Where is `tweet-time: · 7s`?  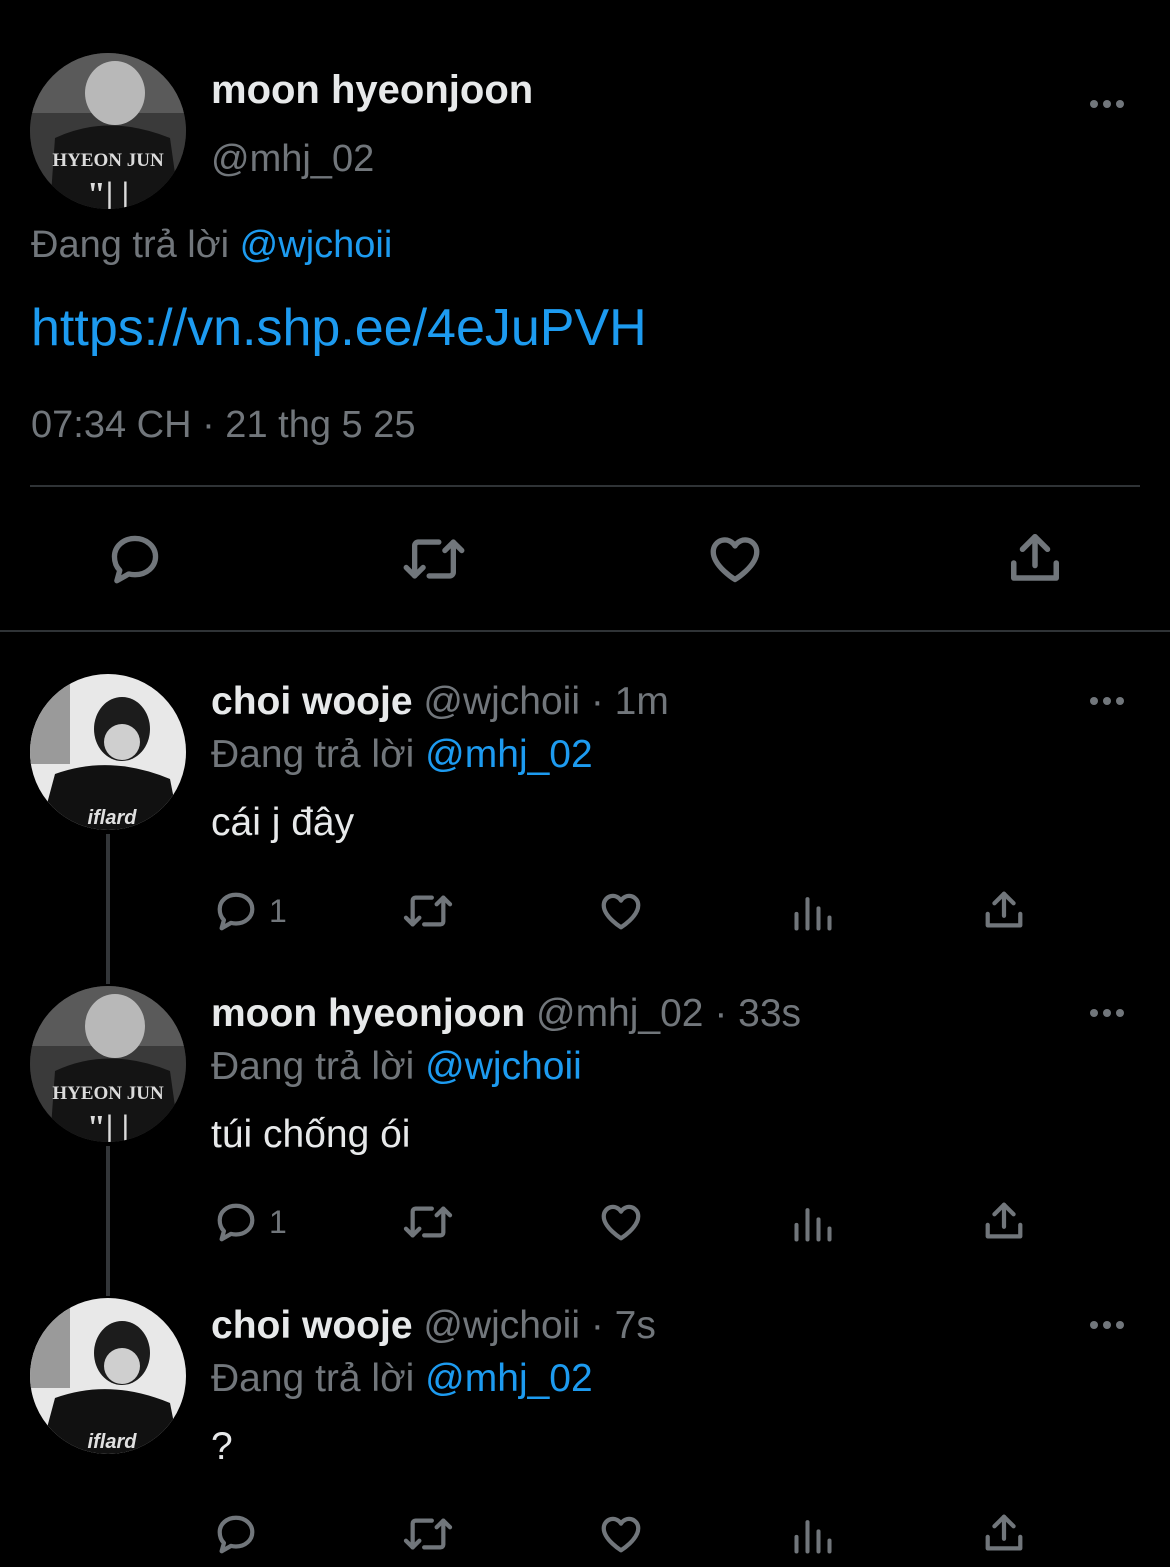 tweet-time: · 7s is located at coordinates (623, 1325).